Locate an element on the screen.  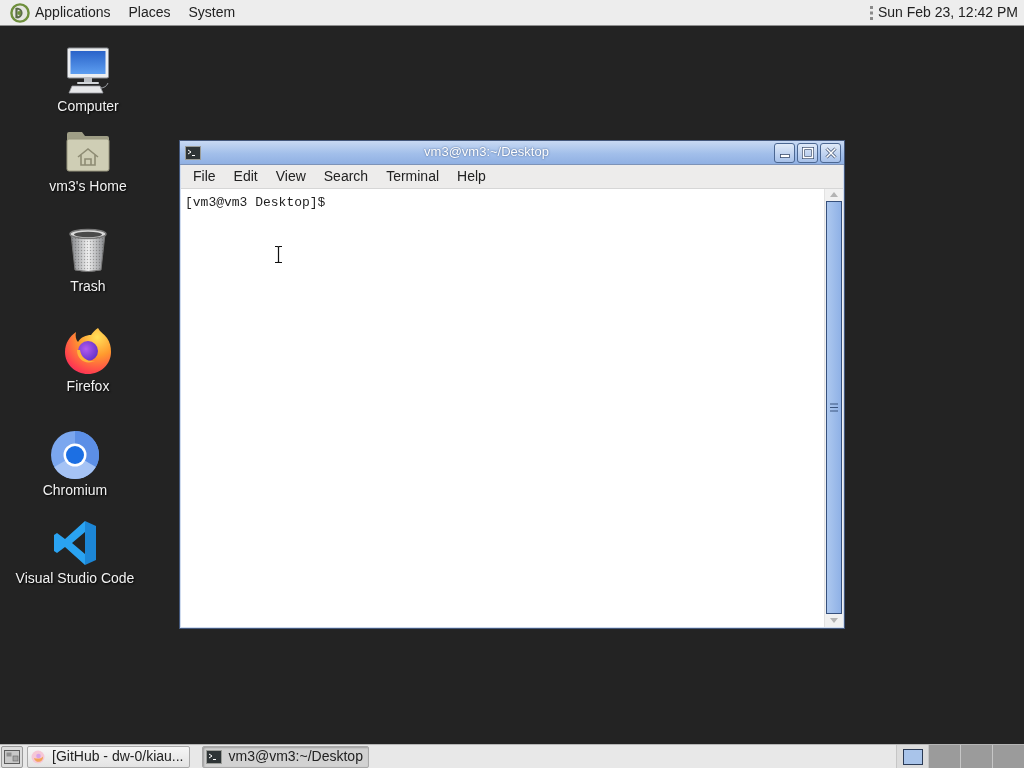
desktop-shortcut: vm3's Home is located at coordinates (88, 160).